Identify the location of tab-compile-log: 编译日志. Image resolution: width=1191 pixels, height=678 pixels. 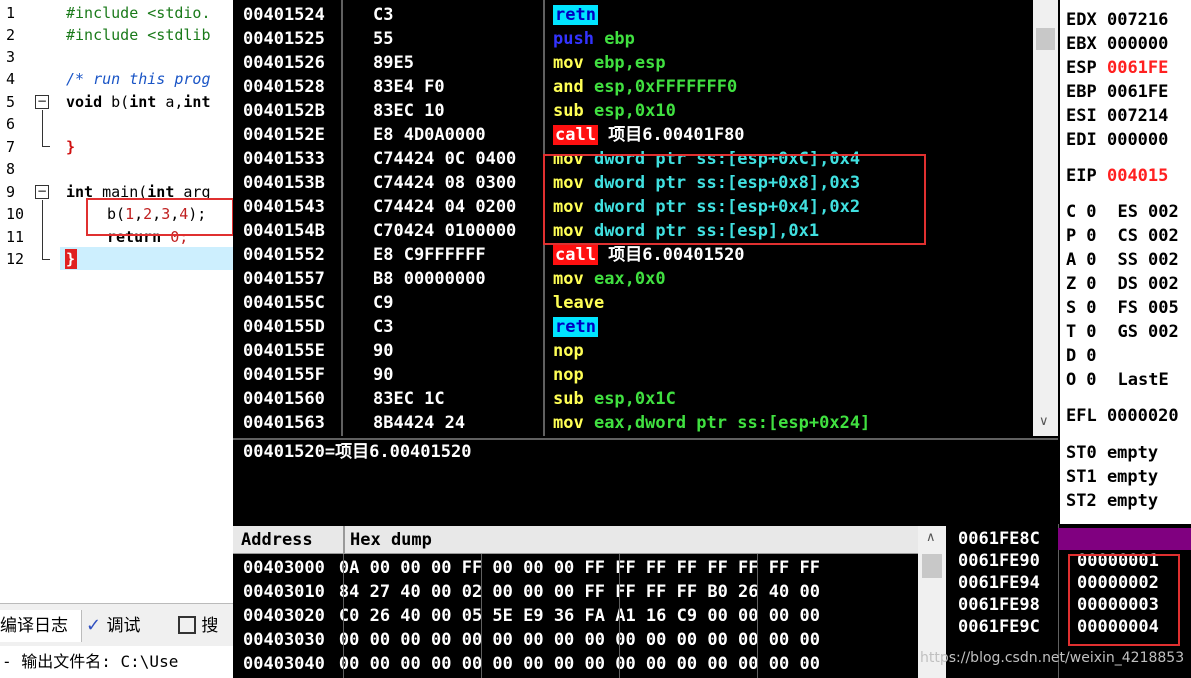
(41, 626).